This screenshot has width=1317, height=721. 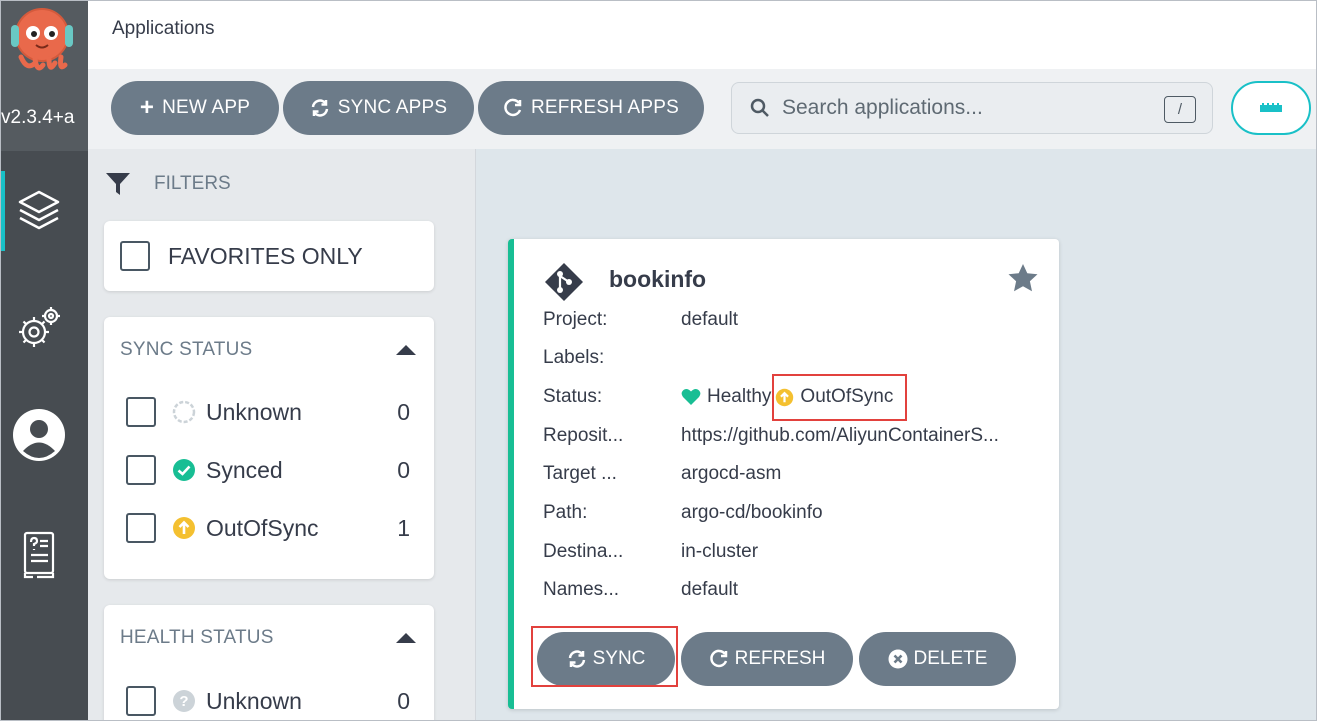 What do you see at coordinates (163, 28) in the screenshot?
I see `page-title: Applications` at bounding box center [163, 28].